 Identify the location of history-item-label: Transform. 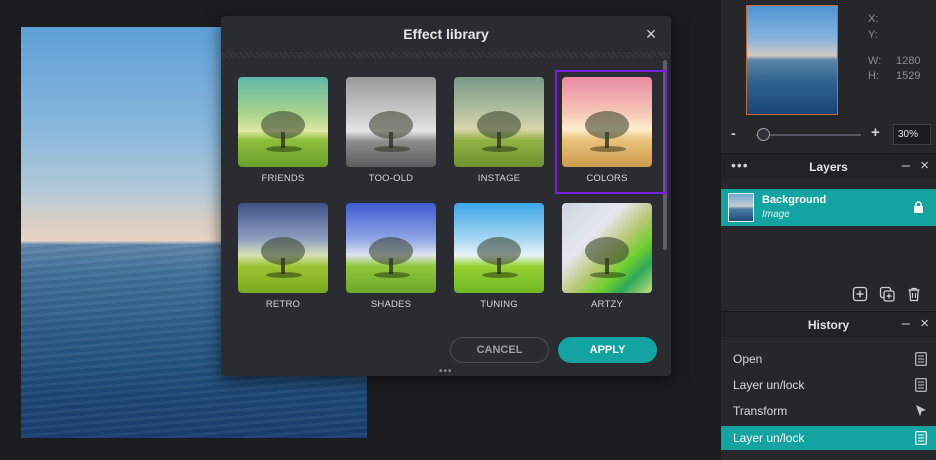
(760, 411).